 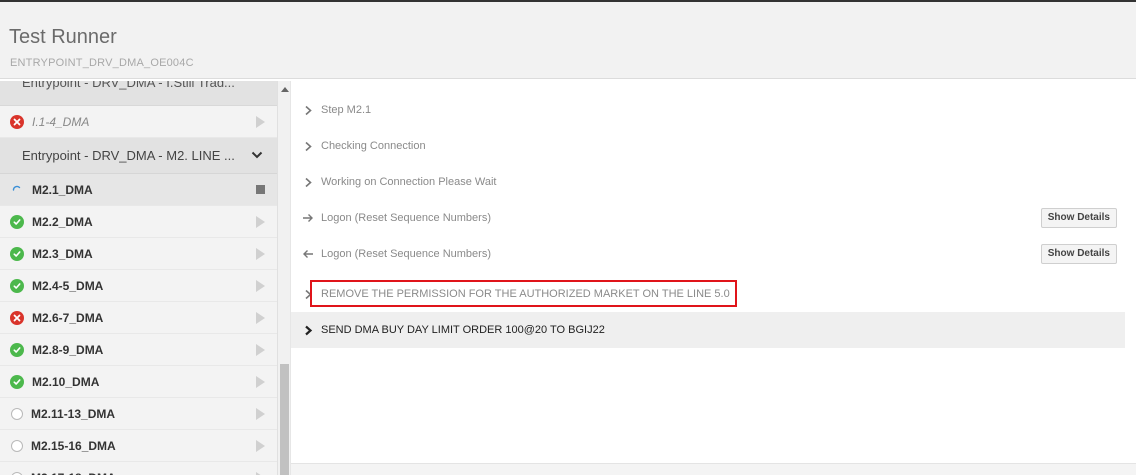 I want to click on test-item: M2.15-16_DMA, so click(x=138, y=446).